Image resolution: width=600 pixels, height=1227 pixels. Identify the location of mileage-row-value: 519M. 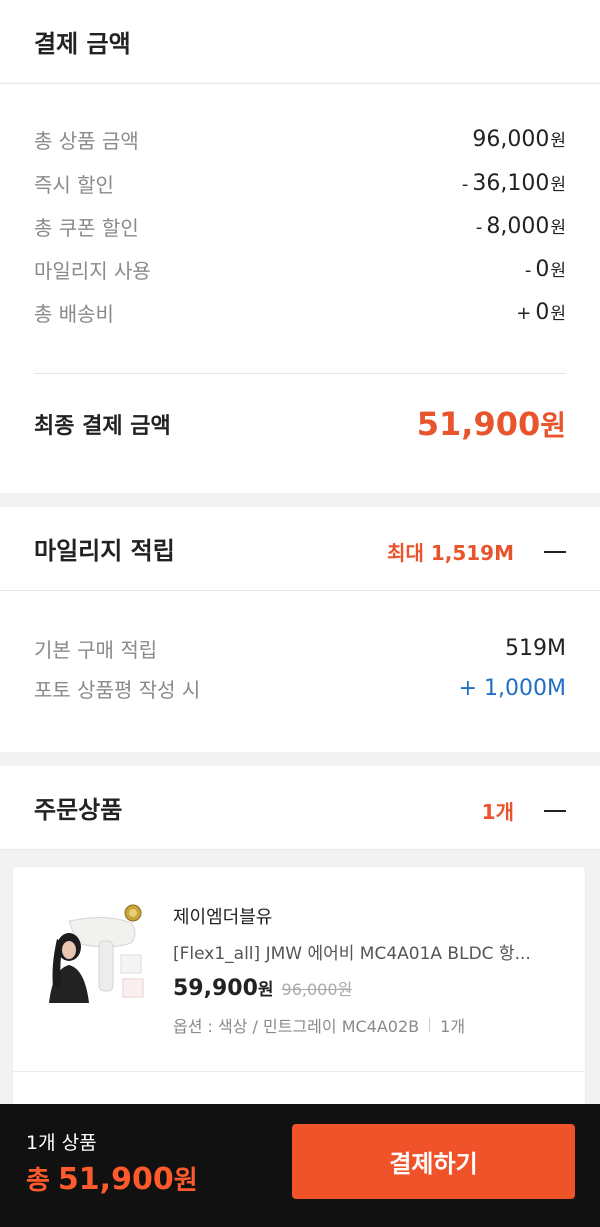
(535, 648).